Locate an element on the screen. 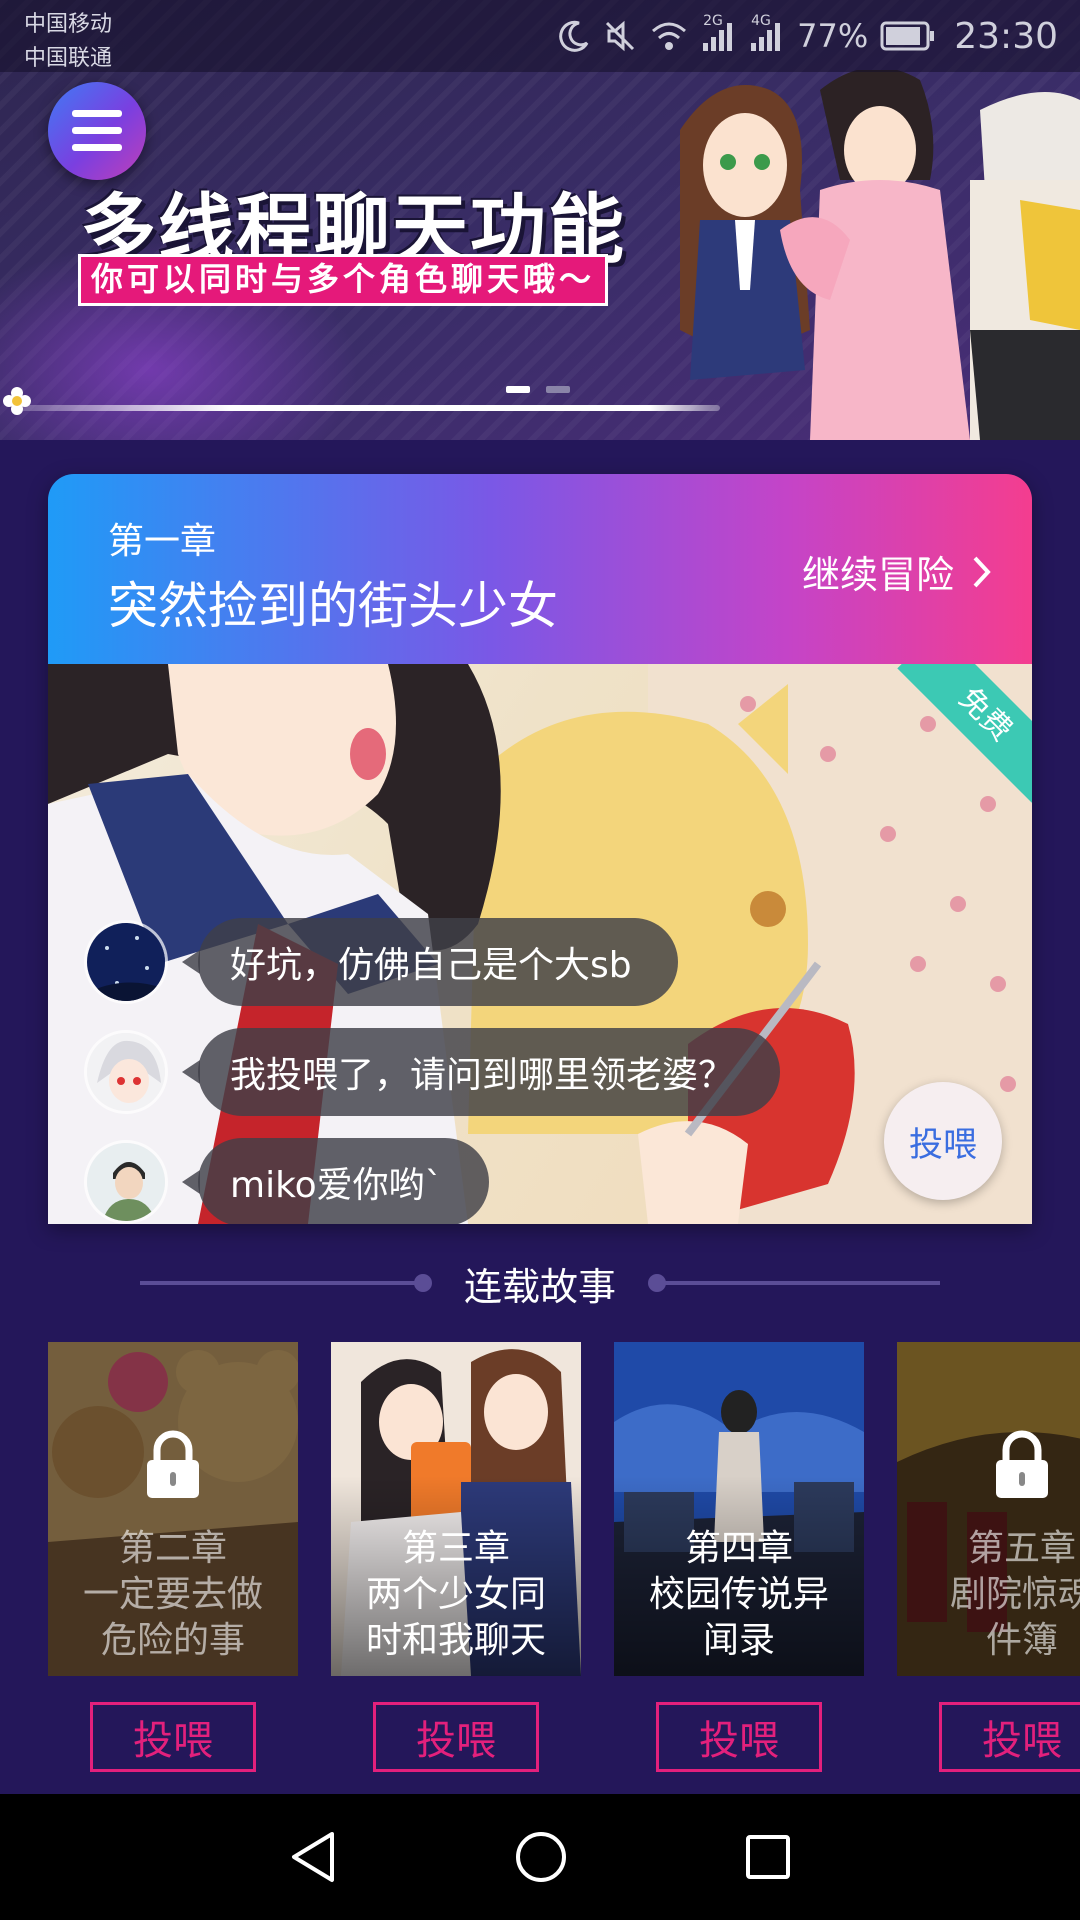  home-icon is located at coordinates (541, 1857).